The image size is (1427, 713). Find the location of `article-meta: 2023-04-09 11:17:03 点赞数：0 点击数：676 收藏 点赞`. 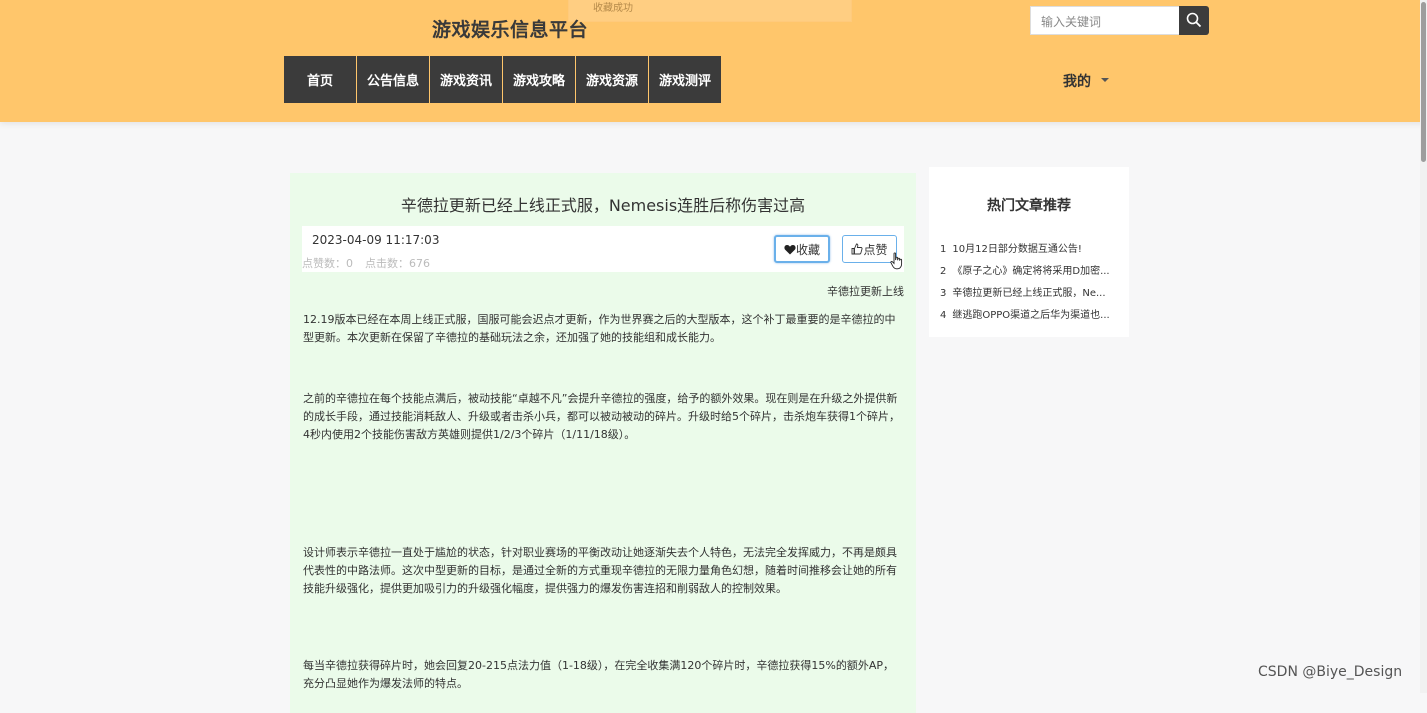

article-meta: 2023-04-09 11:17:03 点赞数：0 点击数：676 收藏 点赞 is located at coordinates (603, 249).